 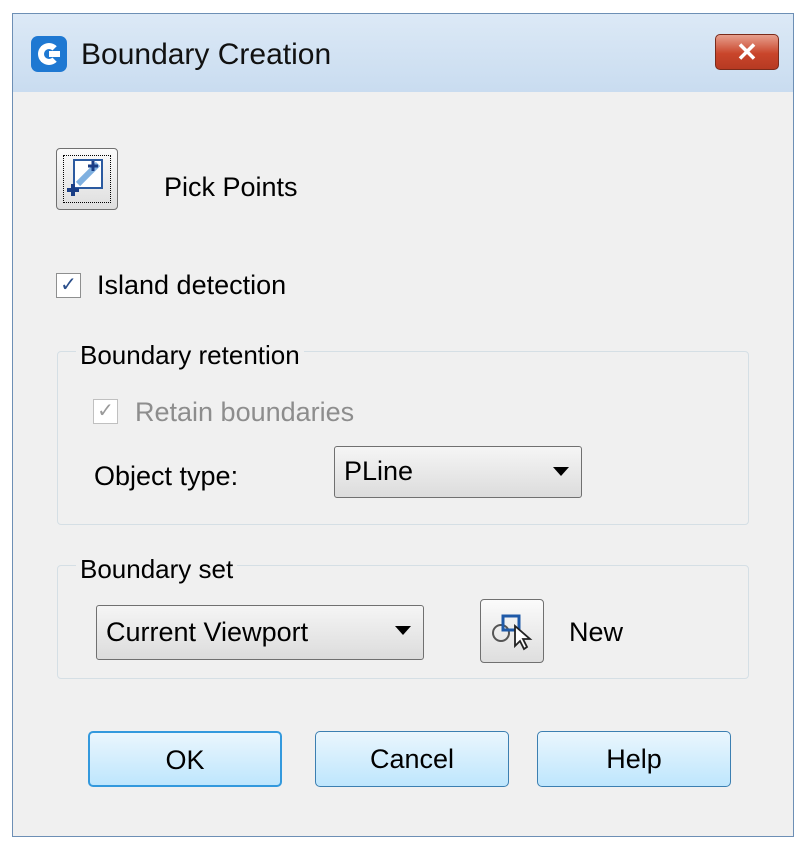 I want to click on select-objects-icon, so click(x=512, y=632).